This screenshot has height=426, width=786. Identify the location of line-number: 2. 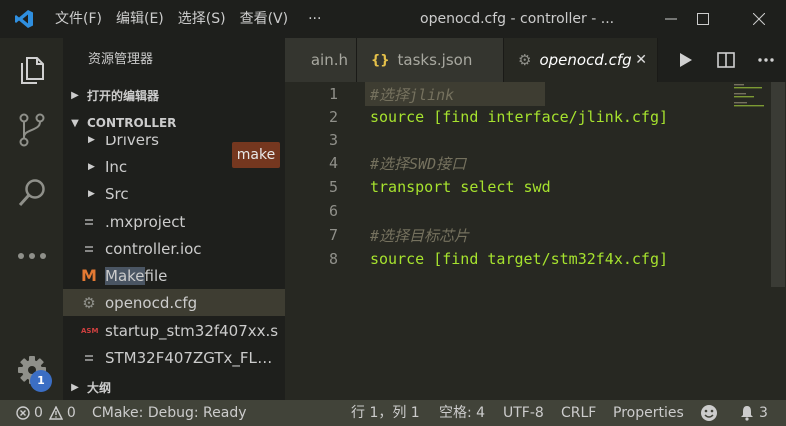
(333, 117).